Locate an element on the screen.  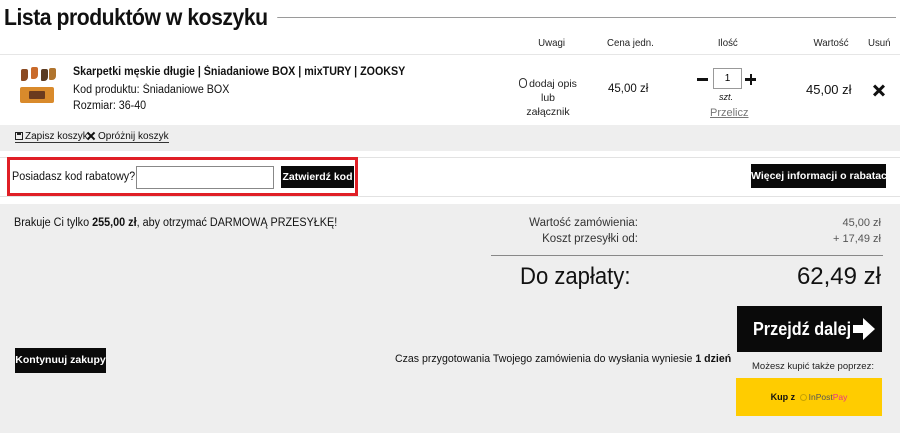
quantity-unit: szt. is located at coordinates (726, 97).